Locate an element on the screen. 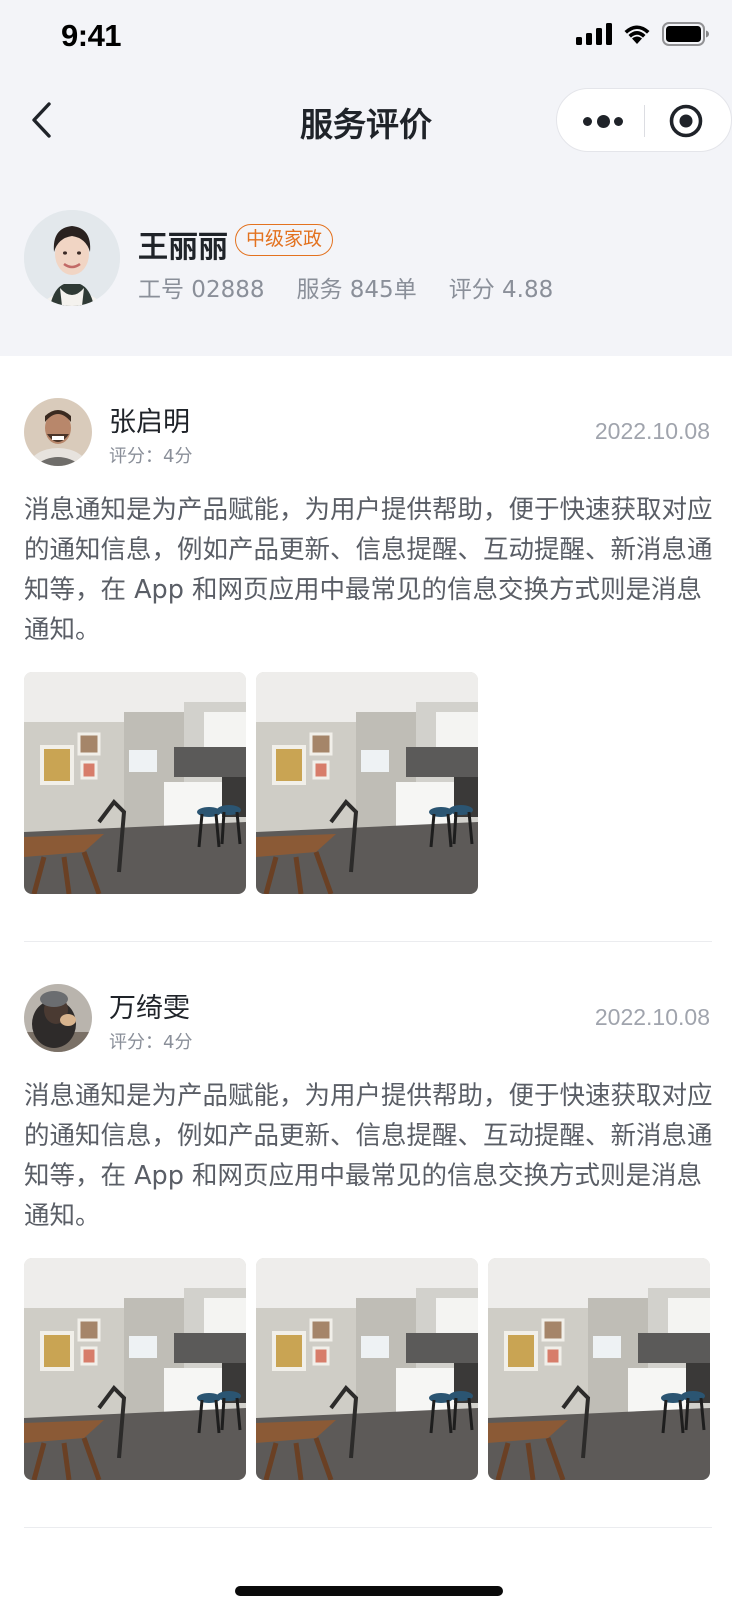 This screenshot has height=1606, width=732. worker-service-count: 服务 845单 is located at coordinates (356, 290).